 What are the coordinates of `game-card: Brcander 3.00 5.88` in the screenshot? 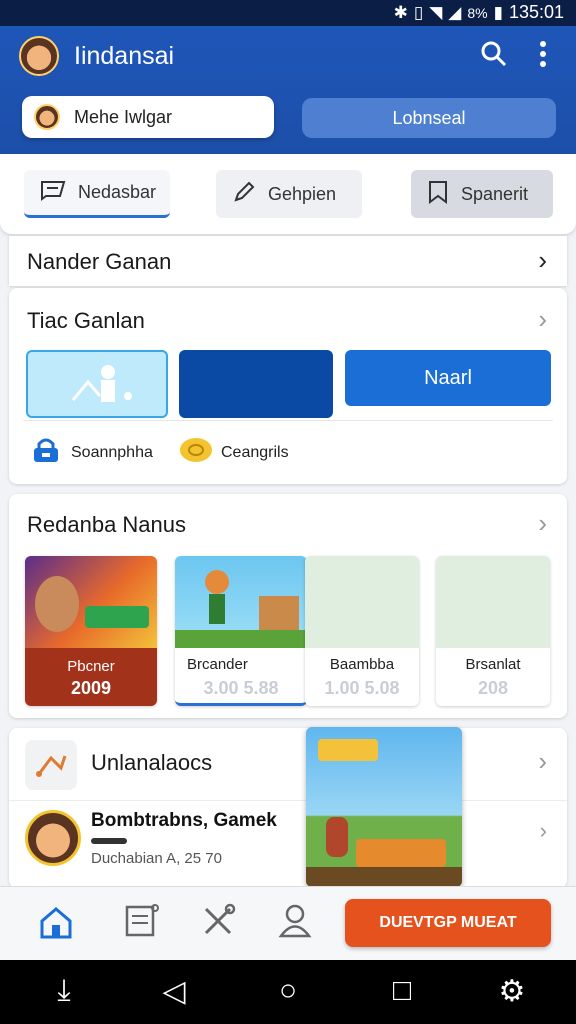 It's located at (241, 631).